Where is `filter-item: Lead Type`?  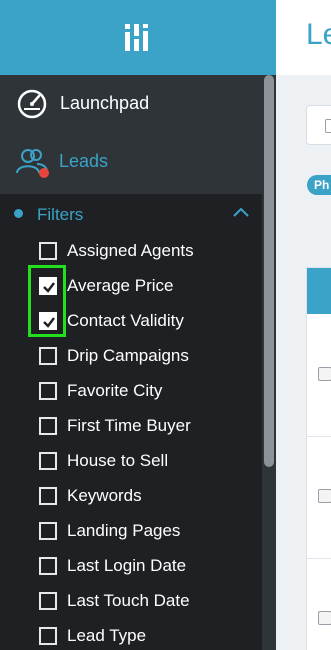
filter-item: Lead Type is located at coordinates (131, 634).